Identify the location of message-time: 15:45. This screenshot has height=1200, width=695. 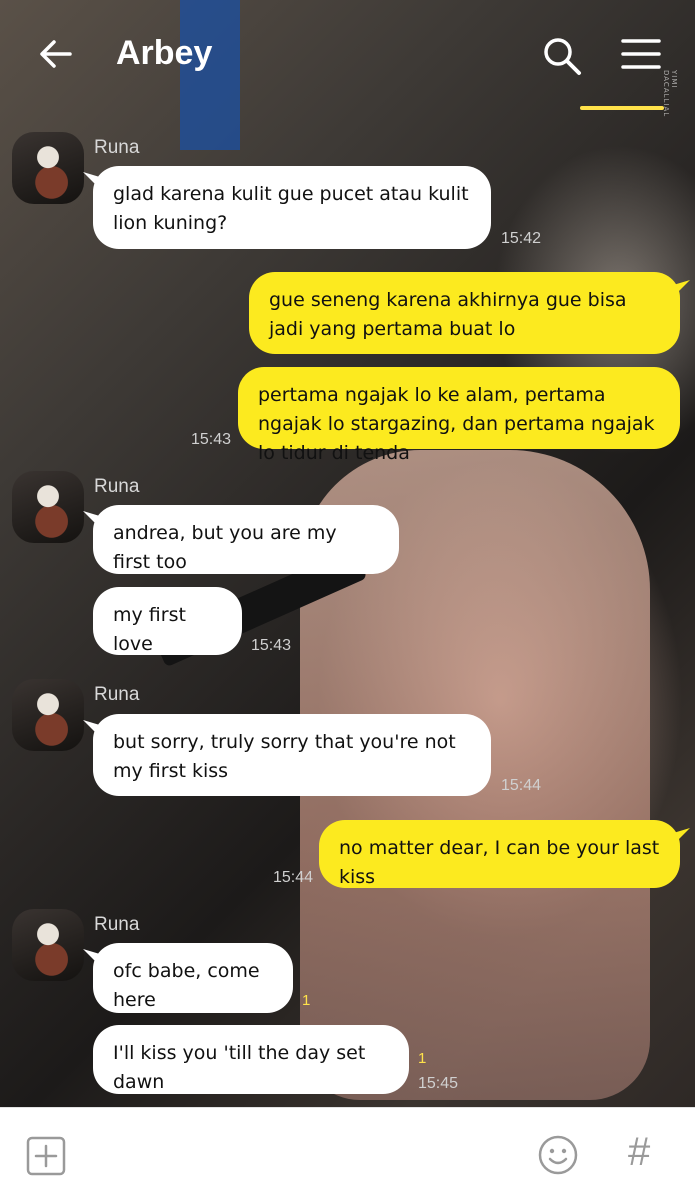
(438, 1083).